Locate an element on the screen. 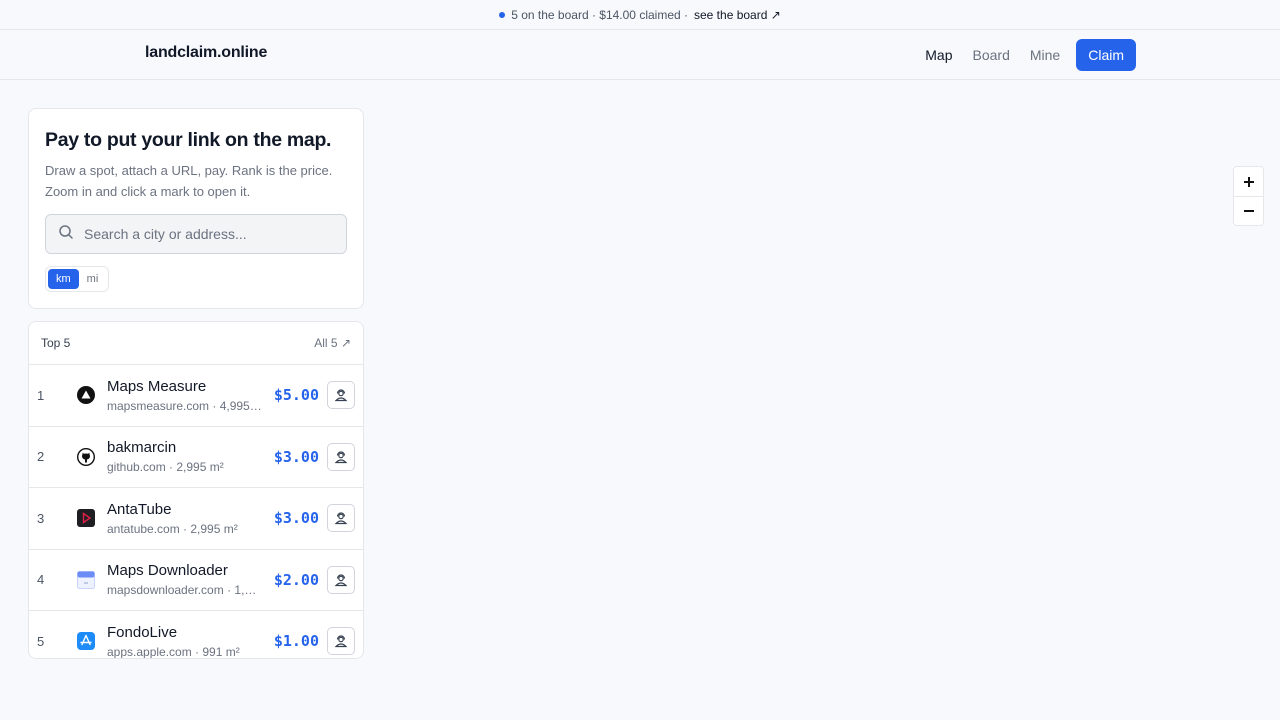 Image resolution: width=1280 pixels, height=720 pixels. intro-title: Pay to put your link on the map. is located at coordinates (188, 140).